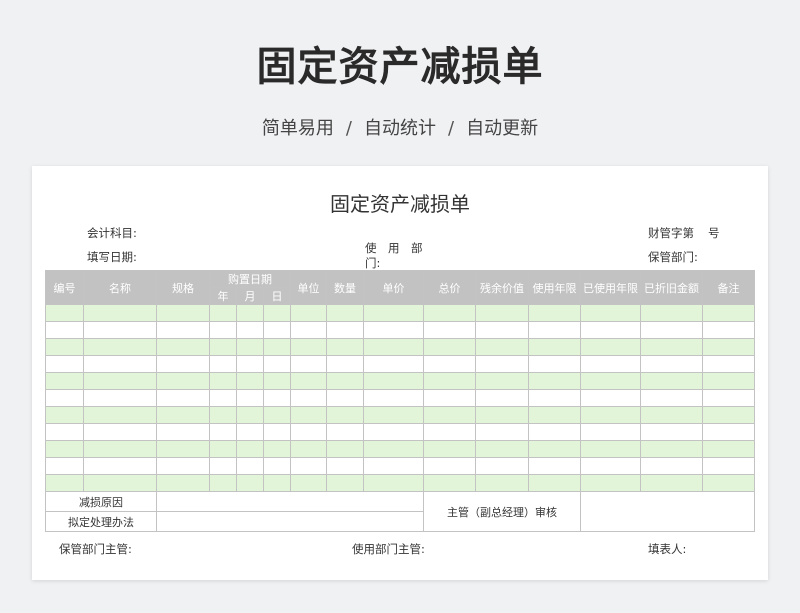 Image resolution: width=800 pixels, height=613 pixels. I want to click on reason-input, so click(290, 501).